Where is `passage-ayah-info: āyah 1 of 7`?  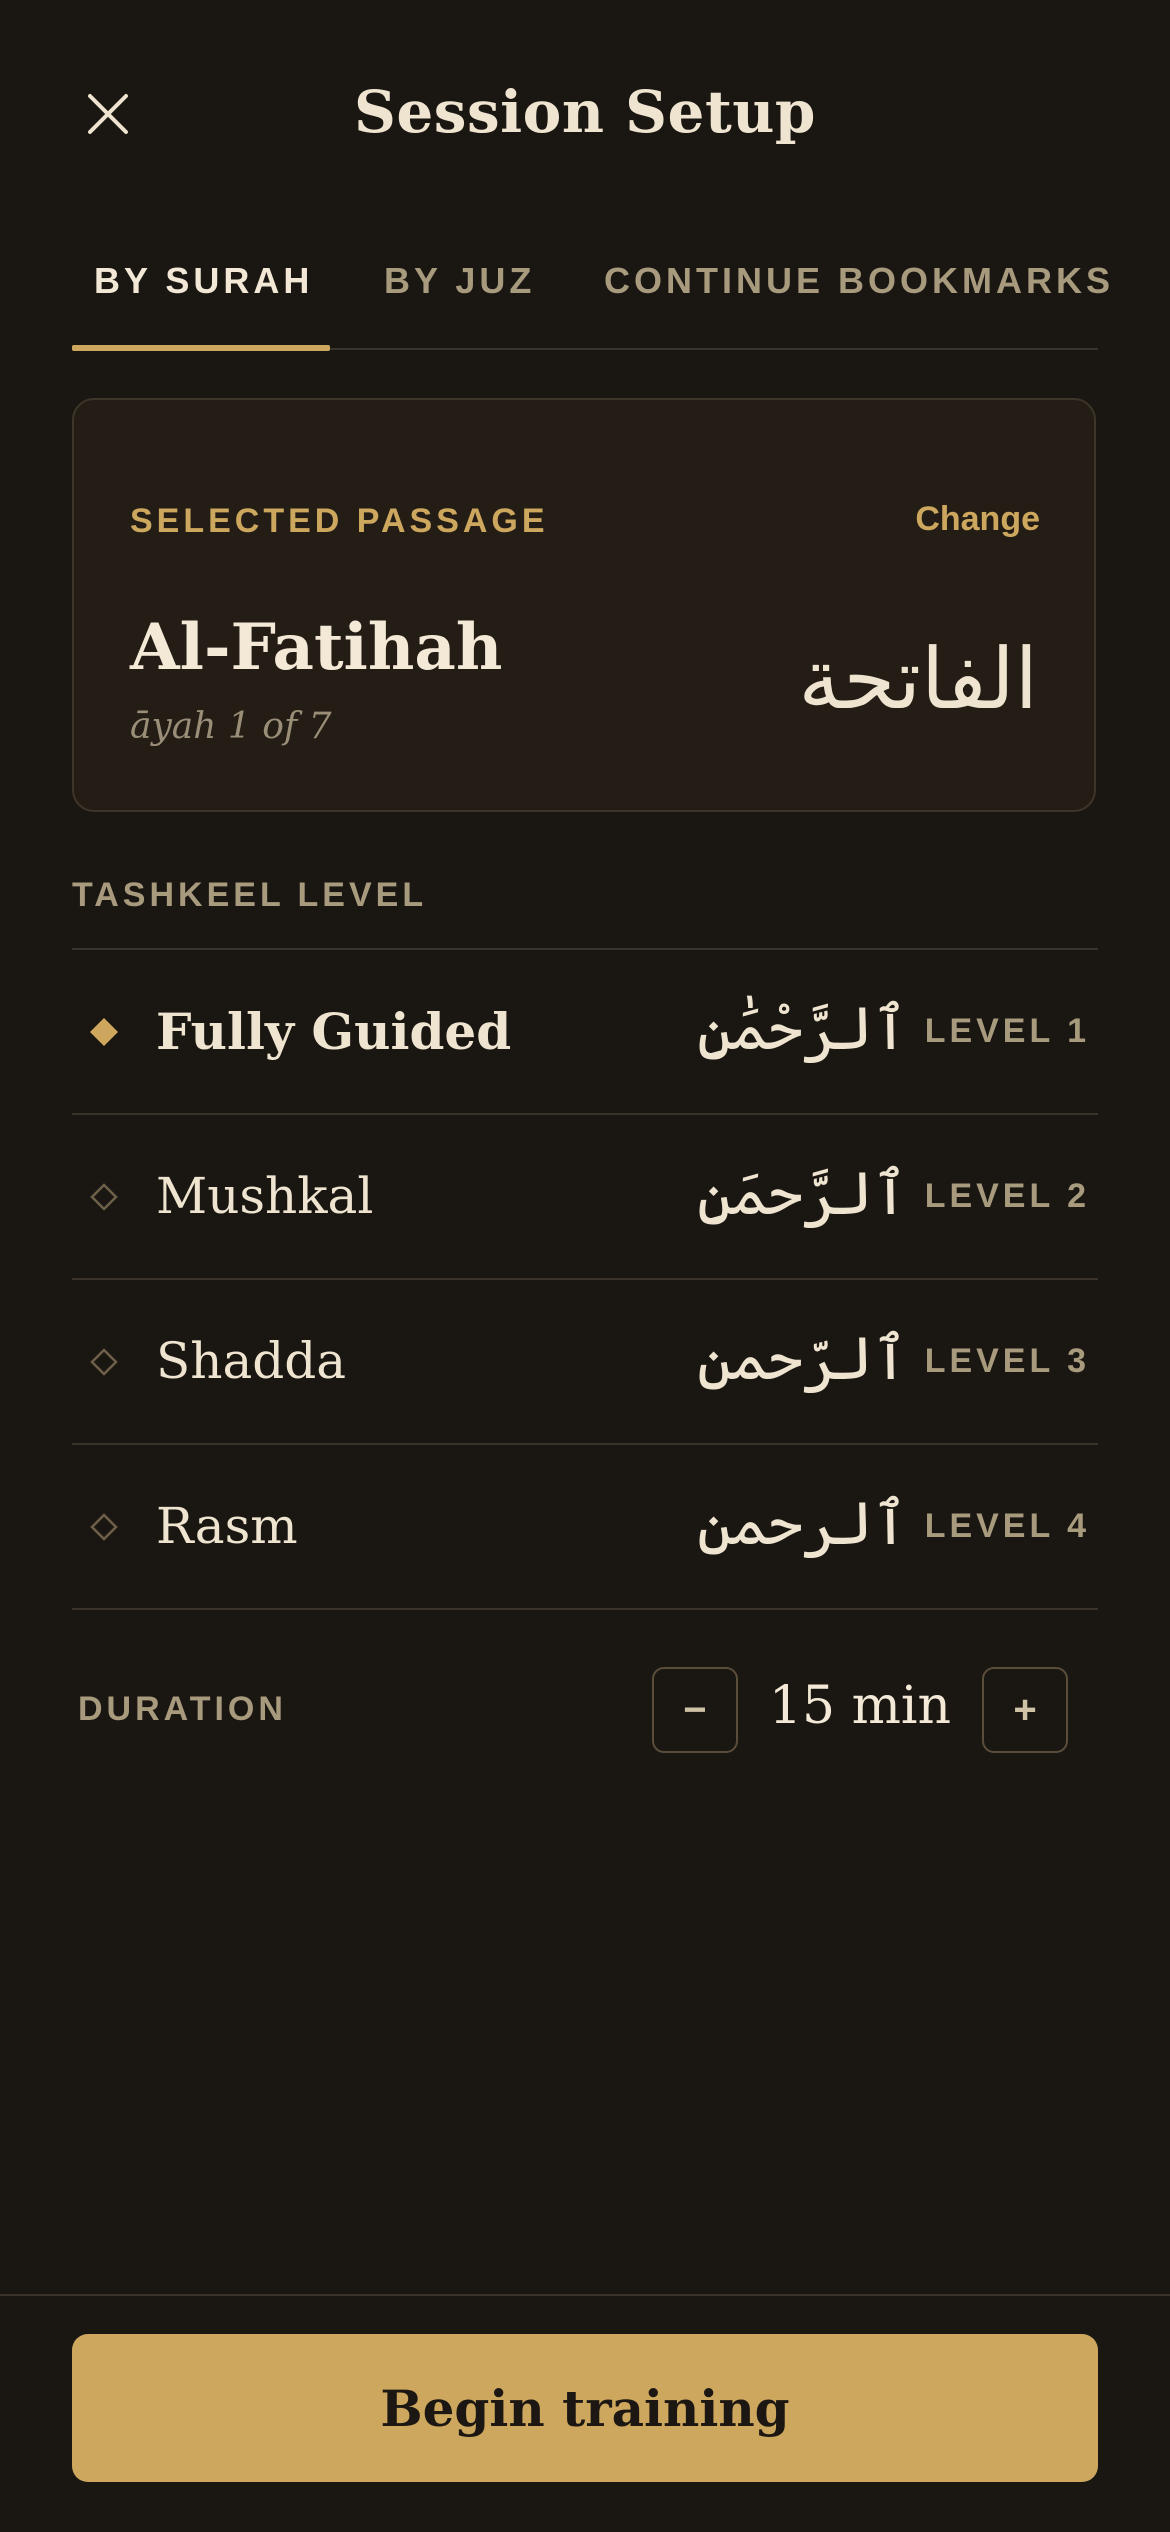 passage-ayah-info: āyah 1 of 7 is located at coordinates (231, 726).